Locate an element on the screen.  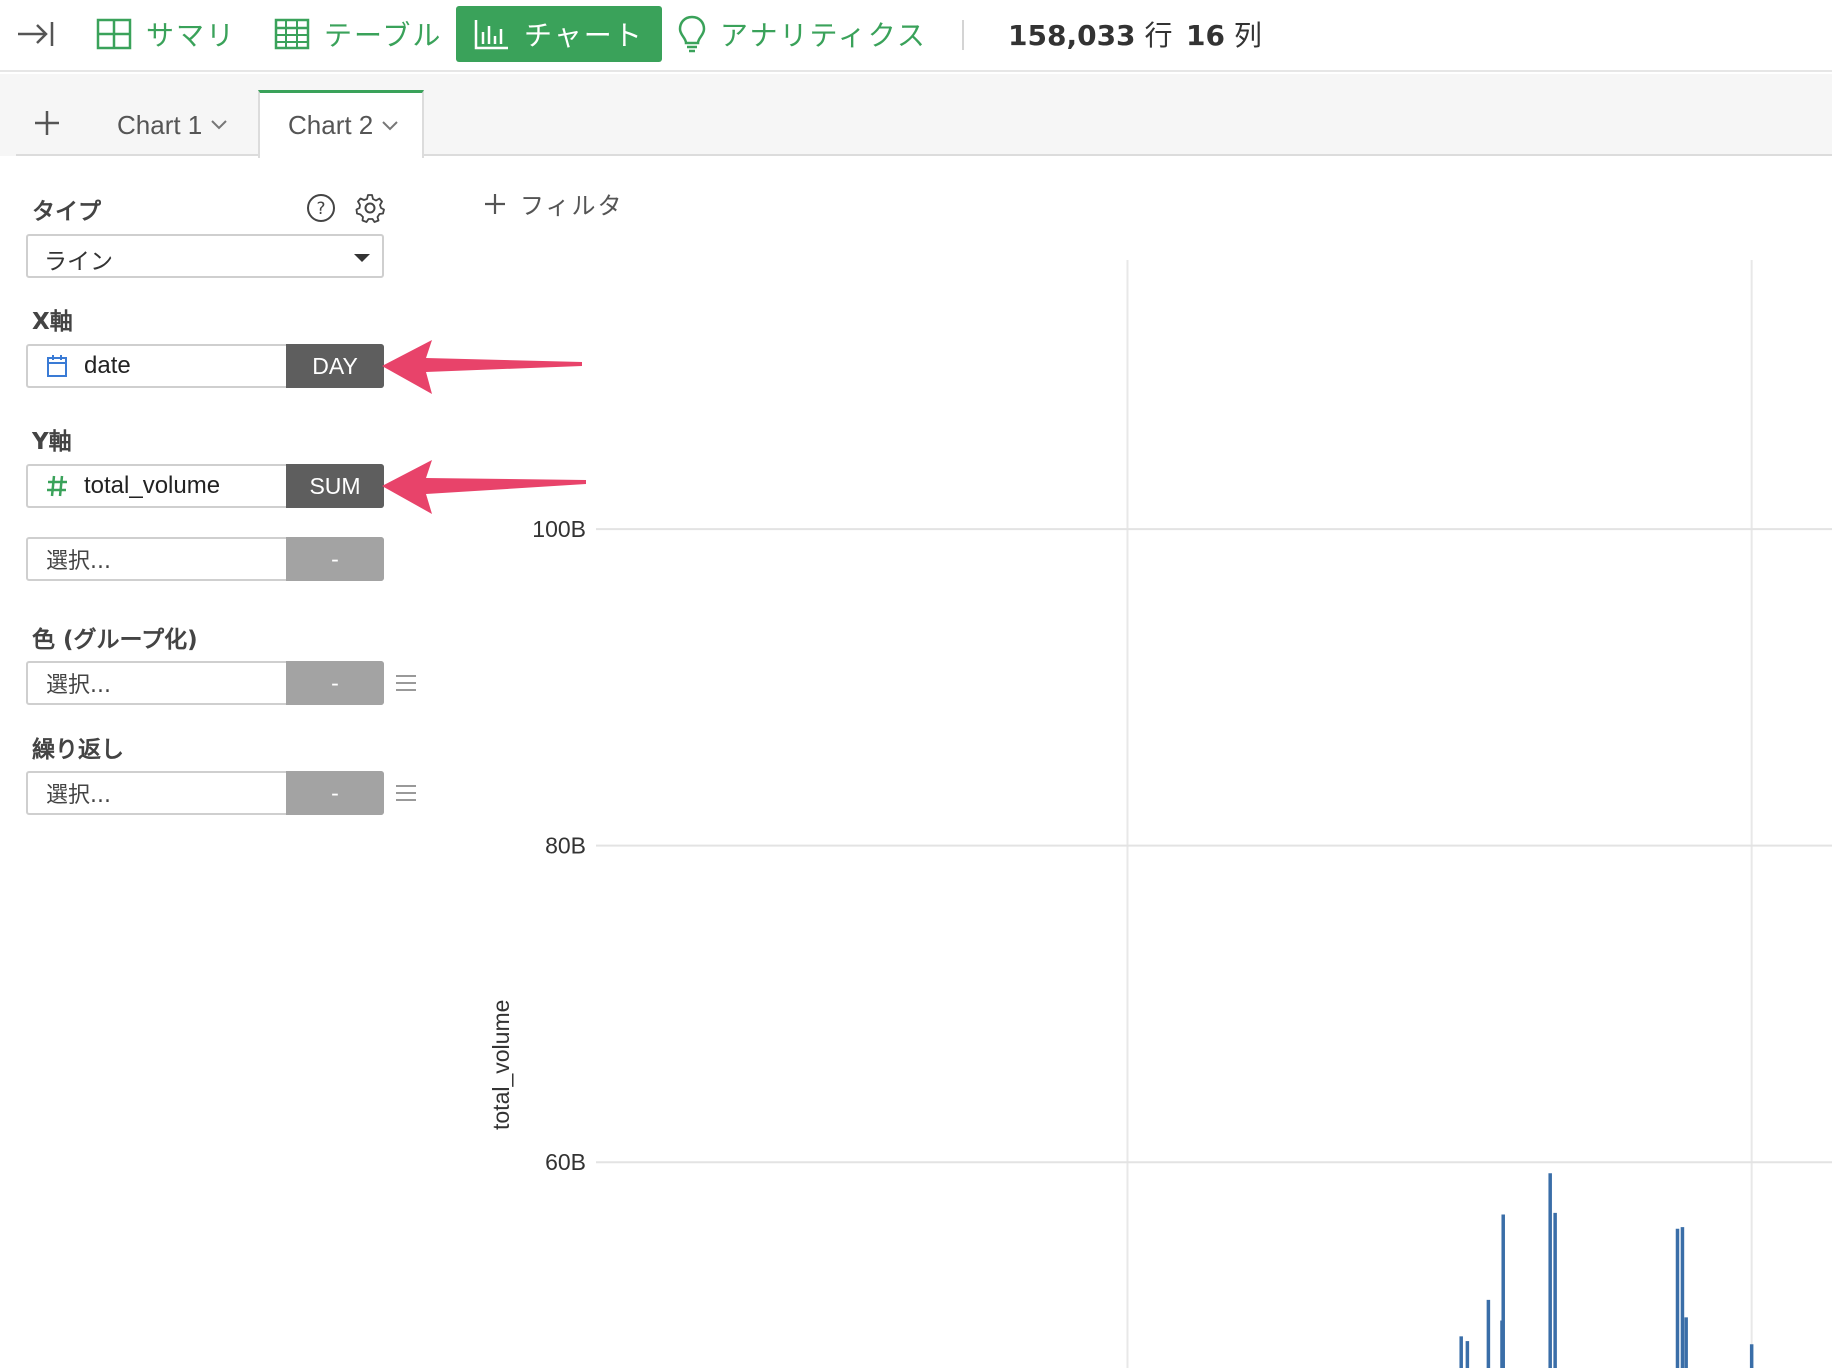
tab-chart-2-label: Chart 2 is located at coordinates (331, 125).